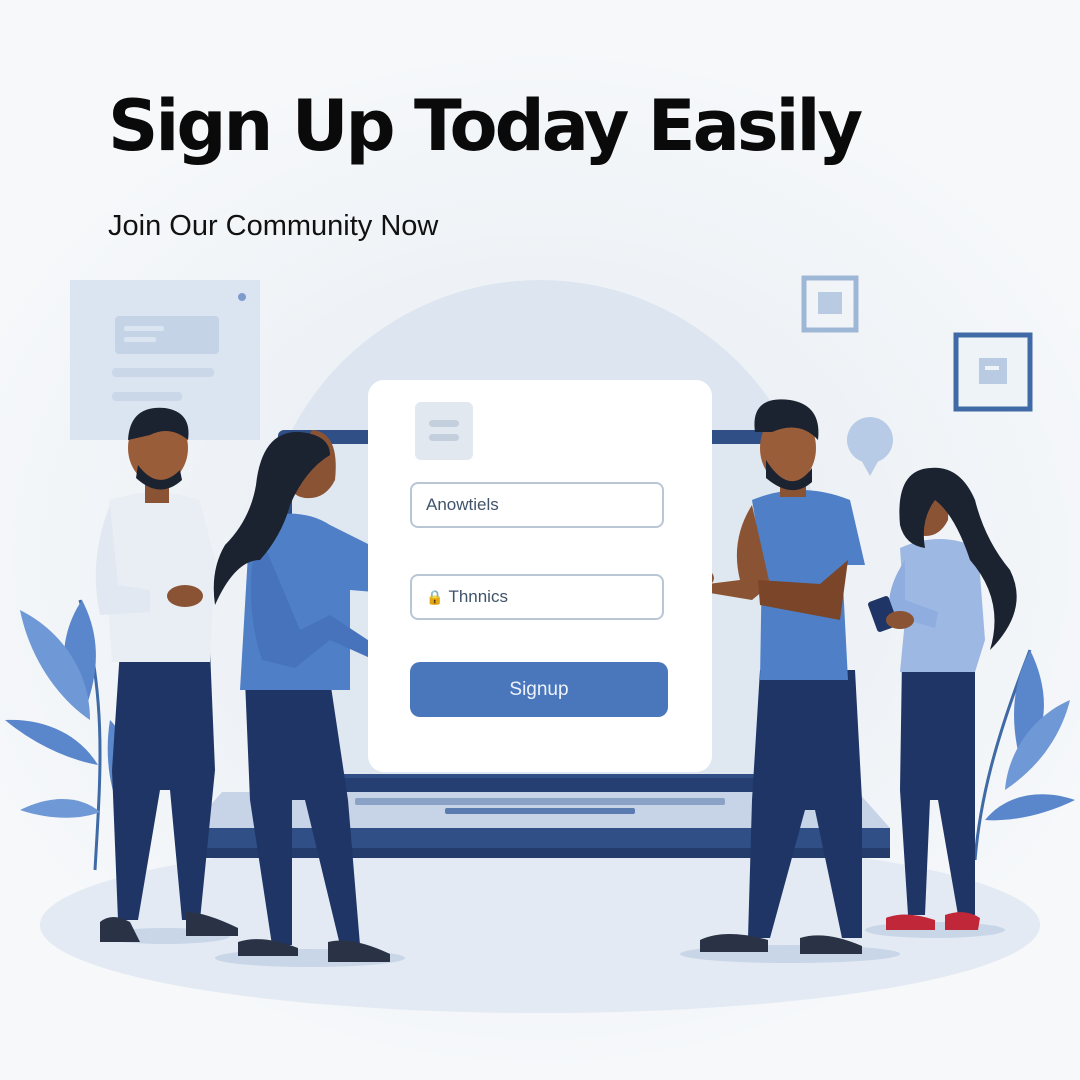 The image size is (1080, 1080). Describe the element at coordinates (539, 689) in the screenshot. I see `signup-button: Signup` at that location.